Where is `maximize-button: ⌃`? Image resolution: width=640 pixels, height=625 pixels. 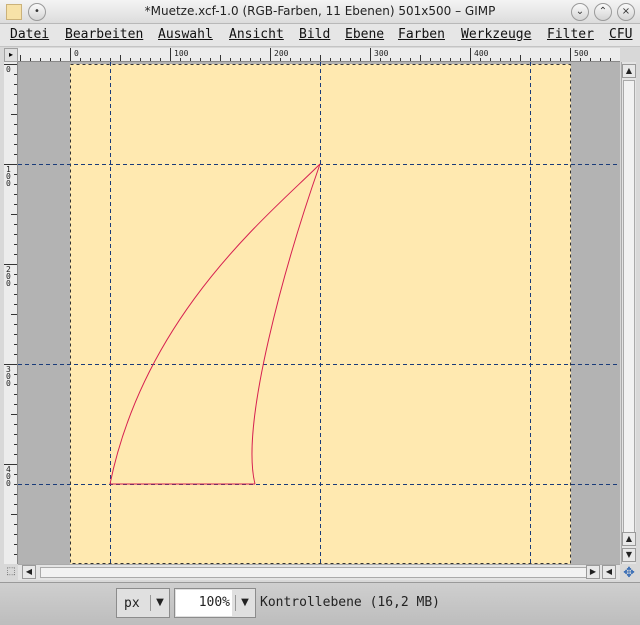
maximize-button: ⌃ is located at coordinates (603, 12).